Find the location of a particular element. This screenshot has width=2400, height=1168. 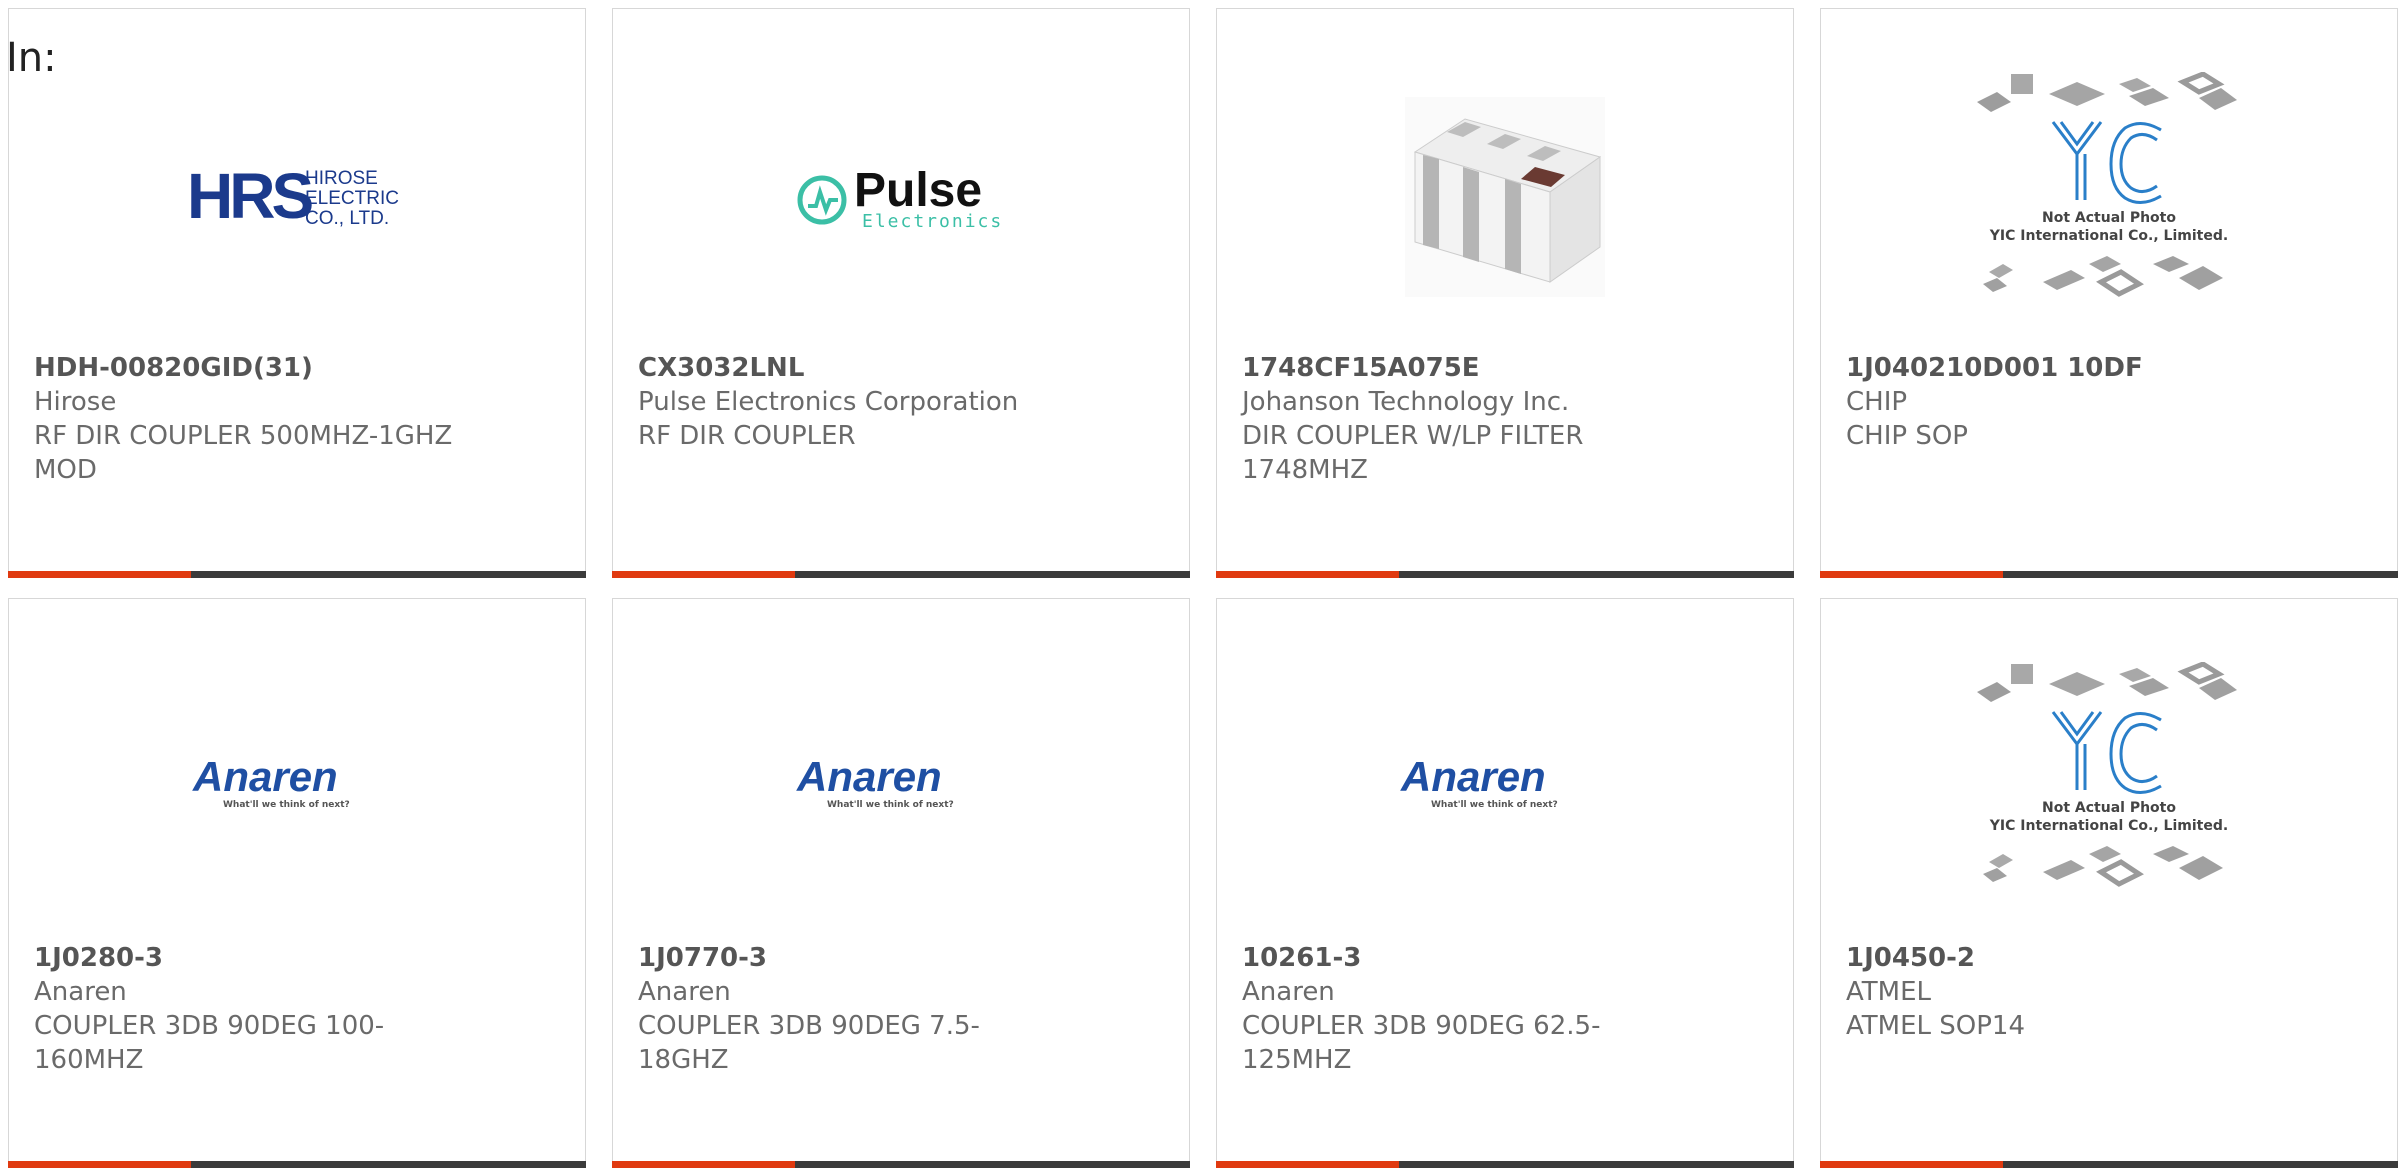

description: RF DIR COUPLER is located at coordinates (747, 436).